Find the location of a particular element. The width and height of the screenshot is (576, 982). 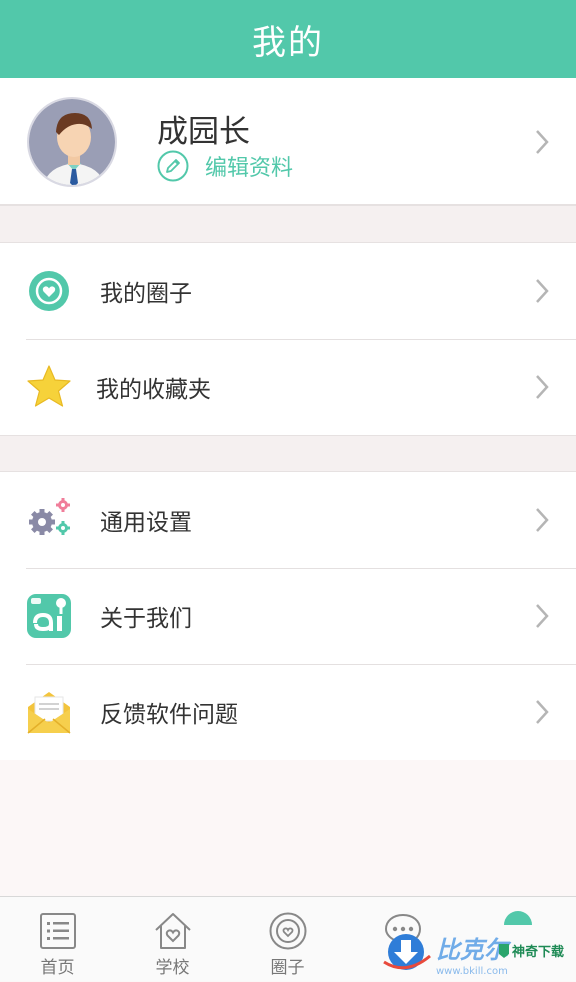

edit-profile-label: 编辑资料 is located at coordinates (249, 168).